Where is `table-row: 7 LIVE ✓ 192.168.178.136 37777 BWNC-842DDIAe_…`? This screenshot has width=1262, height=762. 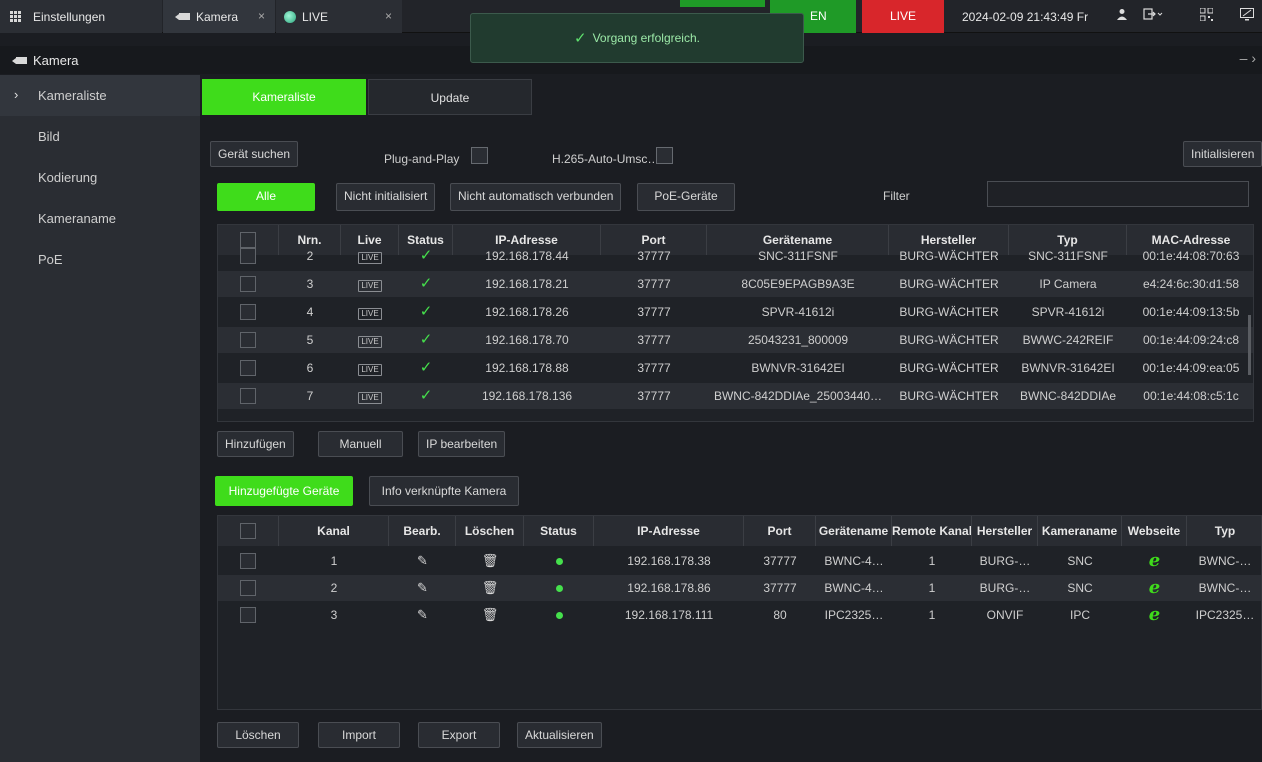
table-row: 7 LIVE ✓ 192.168.178.136 37777 BWNC-842DDIAe_… is located at coordinates (735, 396).